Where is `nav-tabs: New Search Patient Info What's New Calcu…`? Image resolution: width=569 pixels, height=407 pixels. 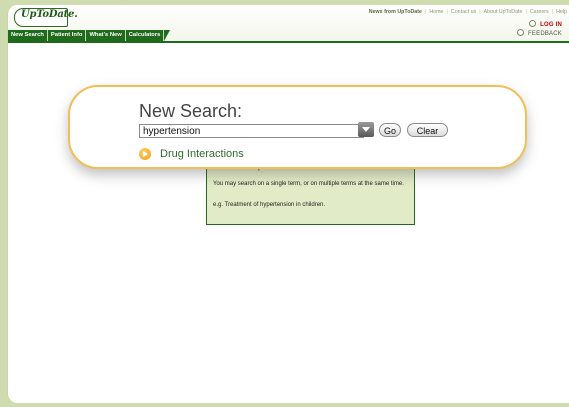
nav-tabs: New Search Patient Info What's New Calcu… is located at coordinates (89, 35).